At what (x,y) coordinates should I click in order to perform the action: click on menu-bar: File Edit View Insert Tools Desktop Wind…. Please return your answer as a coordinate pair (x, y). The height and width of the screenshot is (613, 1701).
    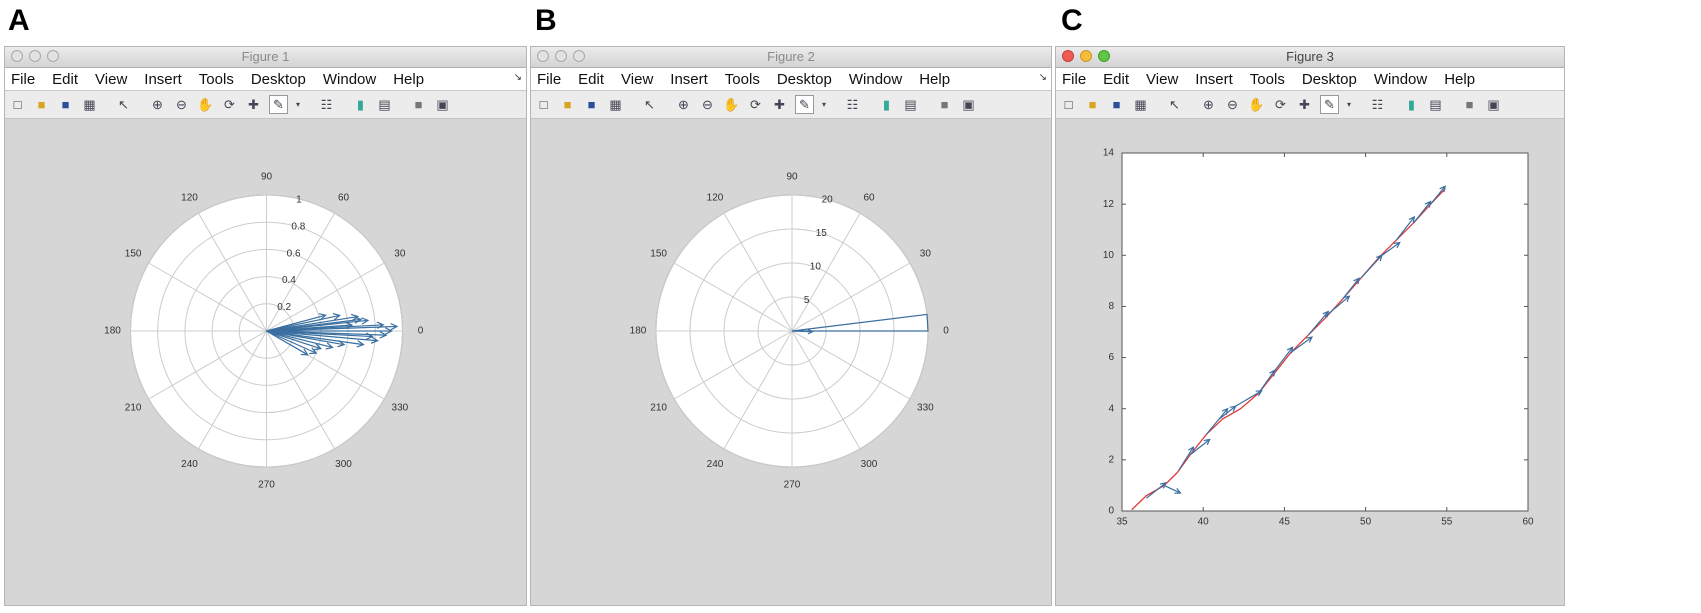
    Looking at the image, I should click on (1310, 79).